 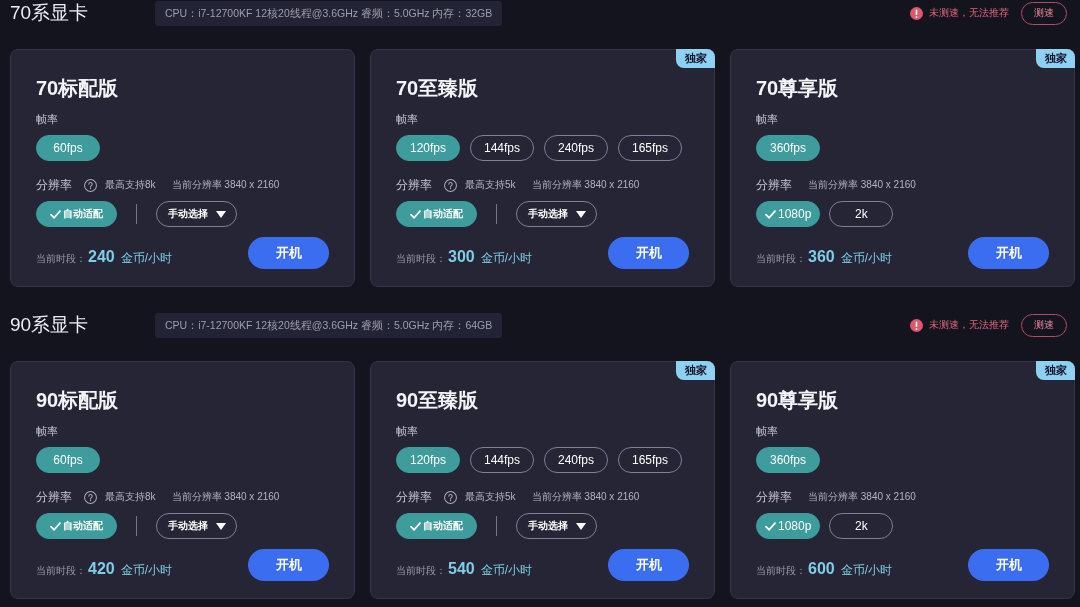 I want to click on price-value: 420, so click(x=101, y=569).